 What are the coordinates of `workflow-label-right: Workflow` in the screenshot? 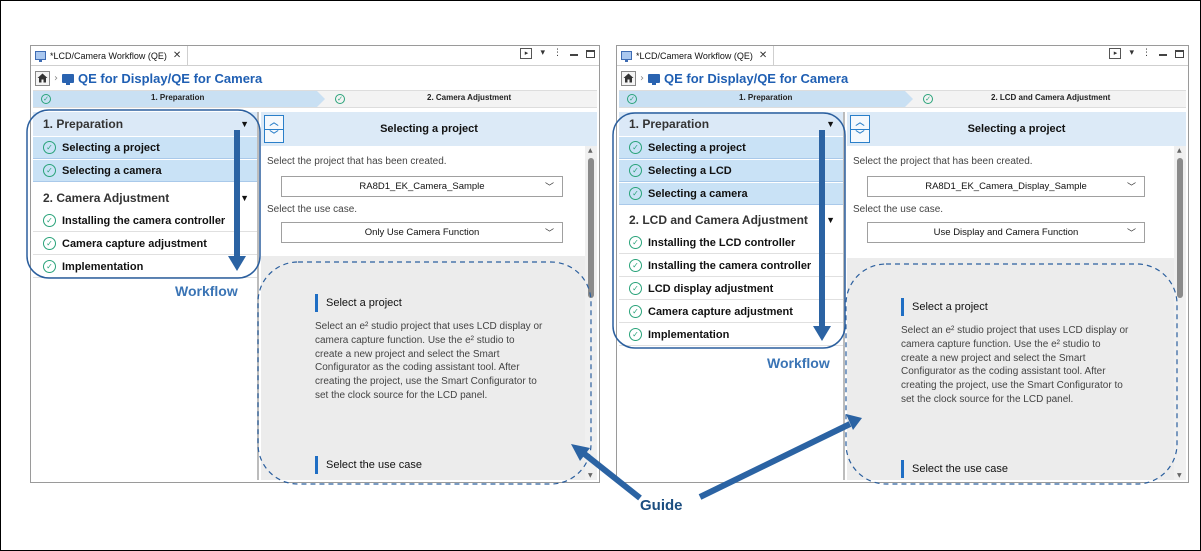 It's located at (798, 363).